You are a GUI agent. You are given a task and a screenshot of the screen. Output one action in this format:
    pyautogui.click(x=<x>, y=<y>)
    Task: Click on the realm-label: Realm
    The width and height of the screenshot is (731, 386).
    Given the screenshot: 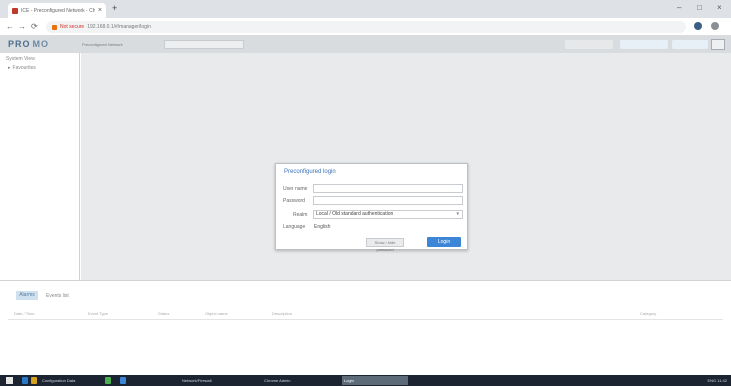 What is the action you would take?
    pyautogui.click(x=300, y=215)
    